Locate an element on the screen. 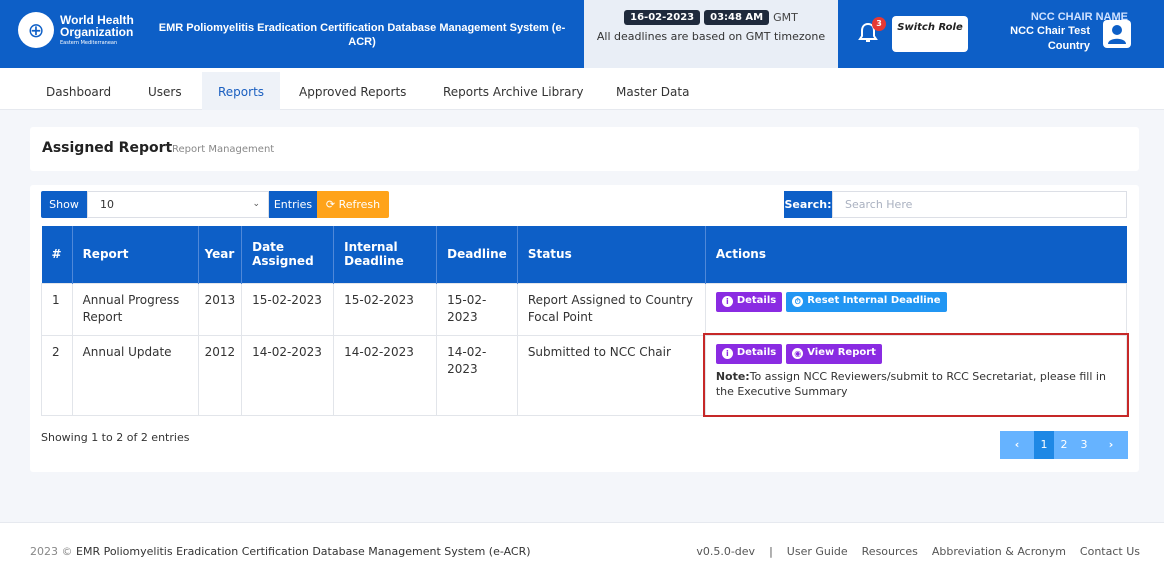 This screenshot has width=1164, height=580. footer-link-contact: Contact Us is located at coordinates (1110, 551).